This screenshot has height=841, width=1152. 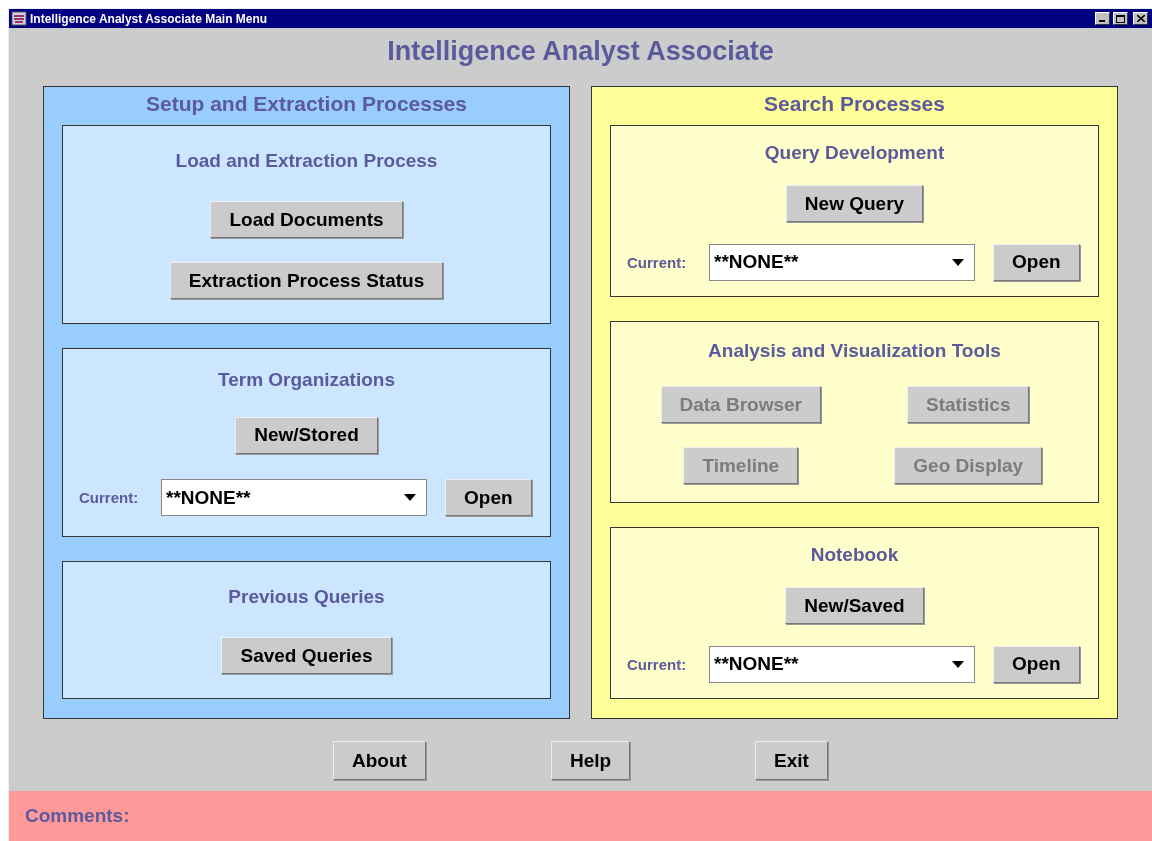 I want to click on menu-button: New Query, so click(x=854, y=203).